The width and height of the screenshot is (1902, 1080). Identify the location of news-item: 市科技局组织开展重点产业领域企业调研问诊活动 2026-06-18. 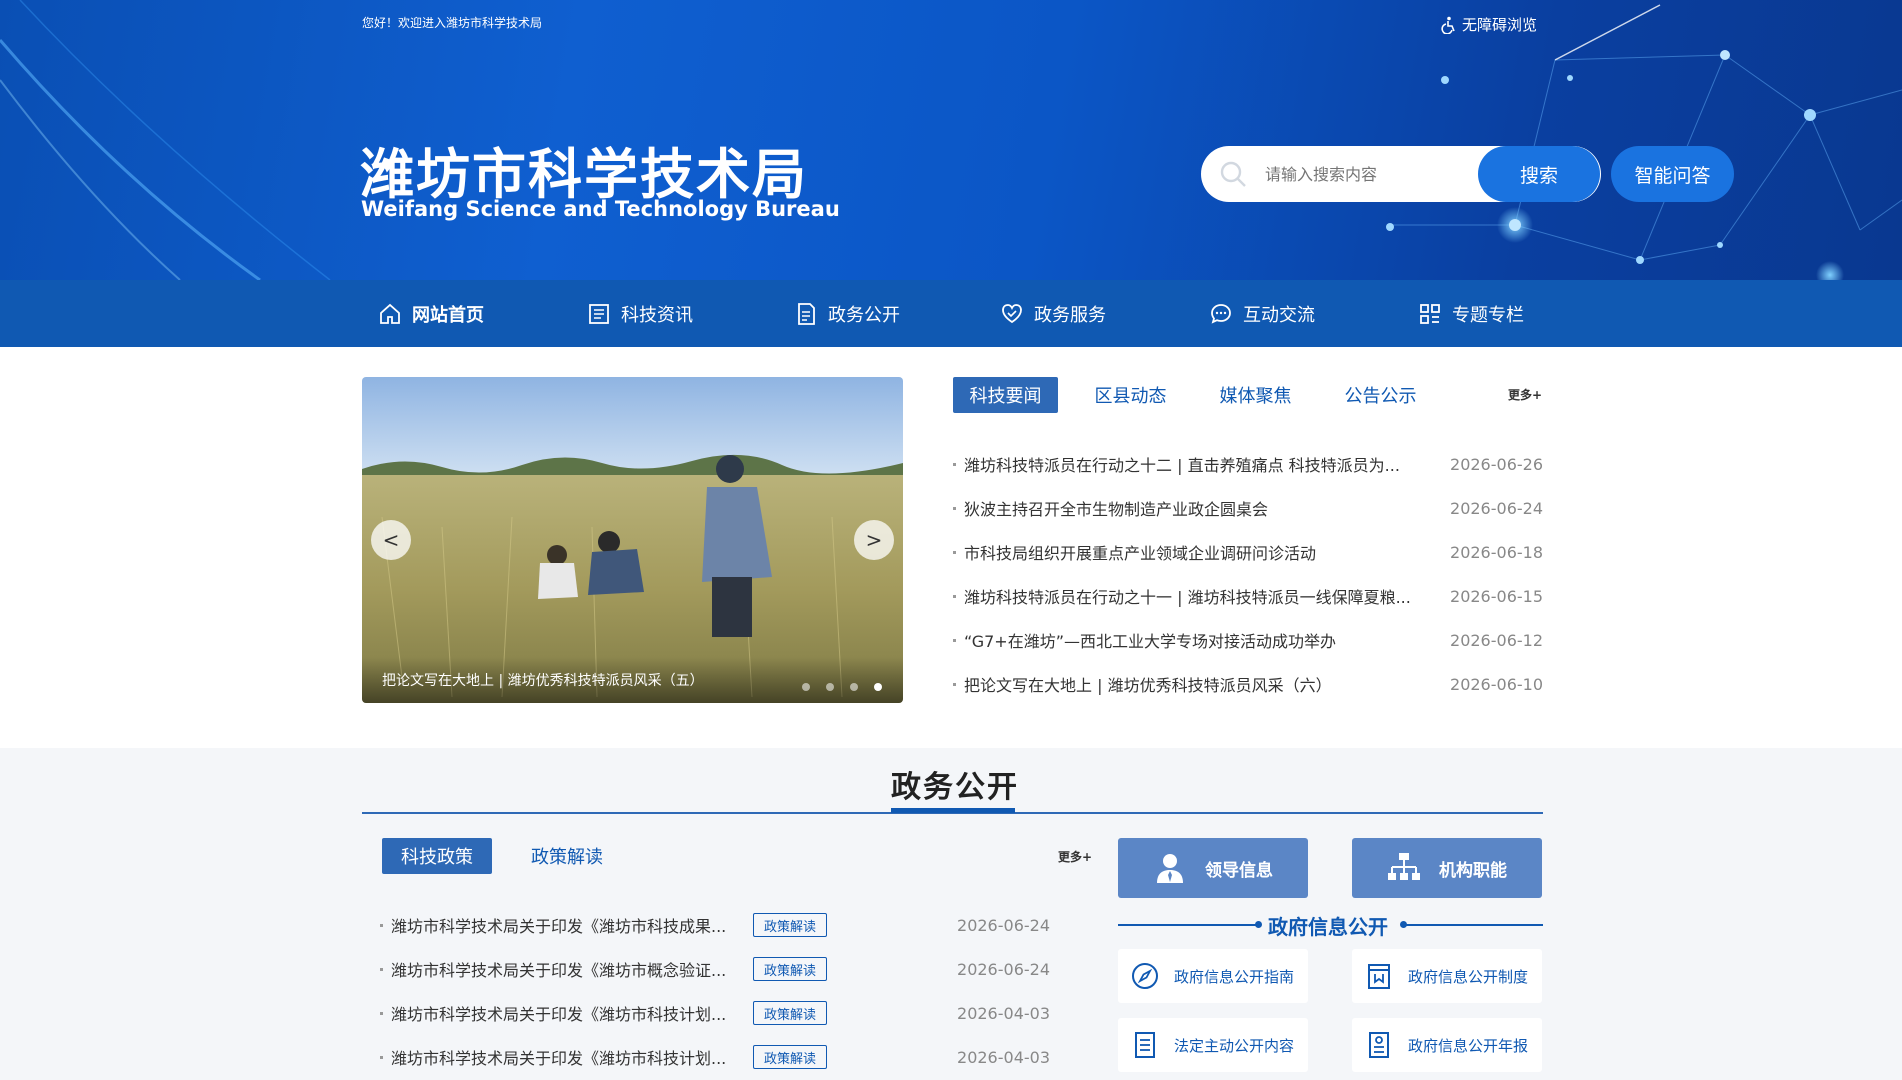
(1248, 552).